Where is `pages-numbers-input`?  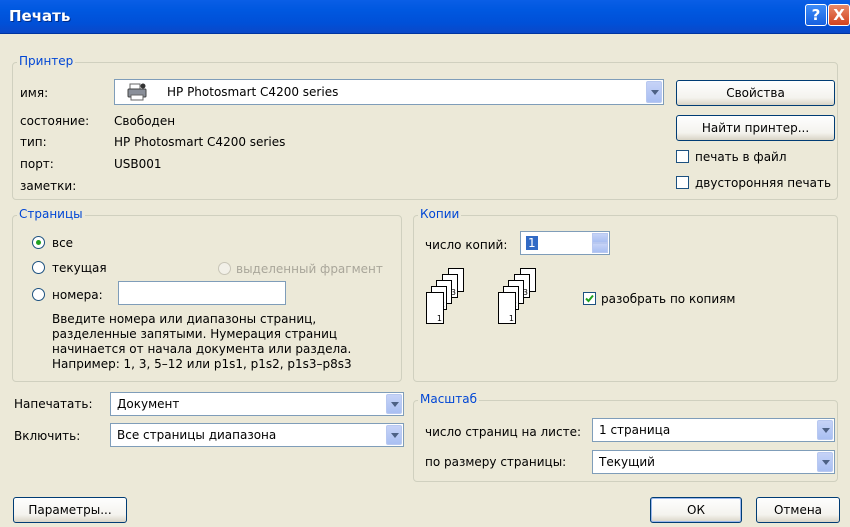
pages-numbers-input is located at coordinates (202, 293).